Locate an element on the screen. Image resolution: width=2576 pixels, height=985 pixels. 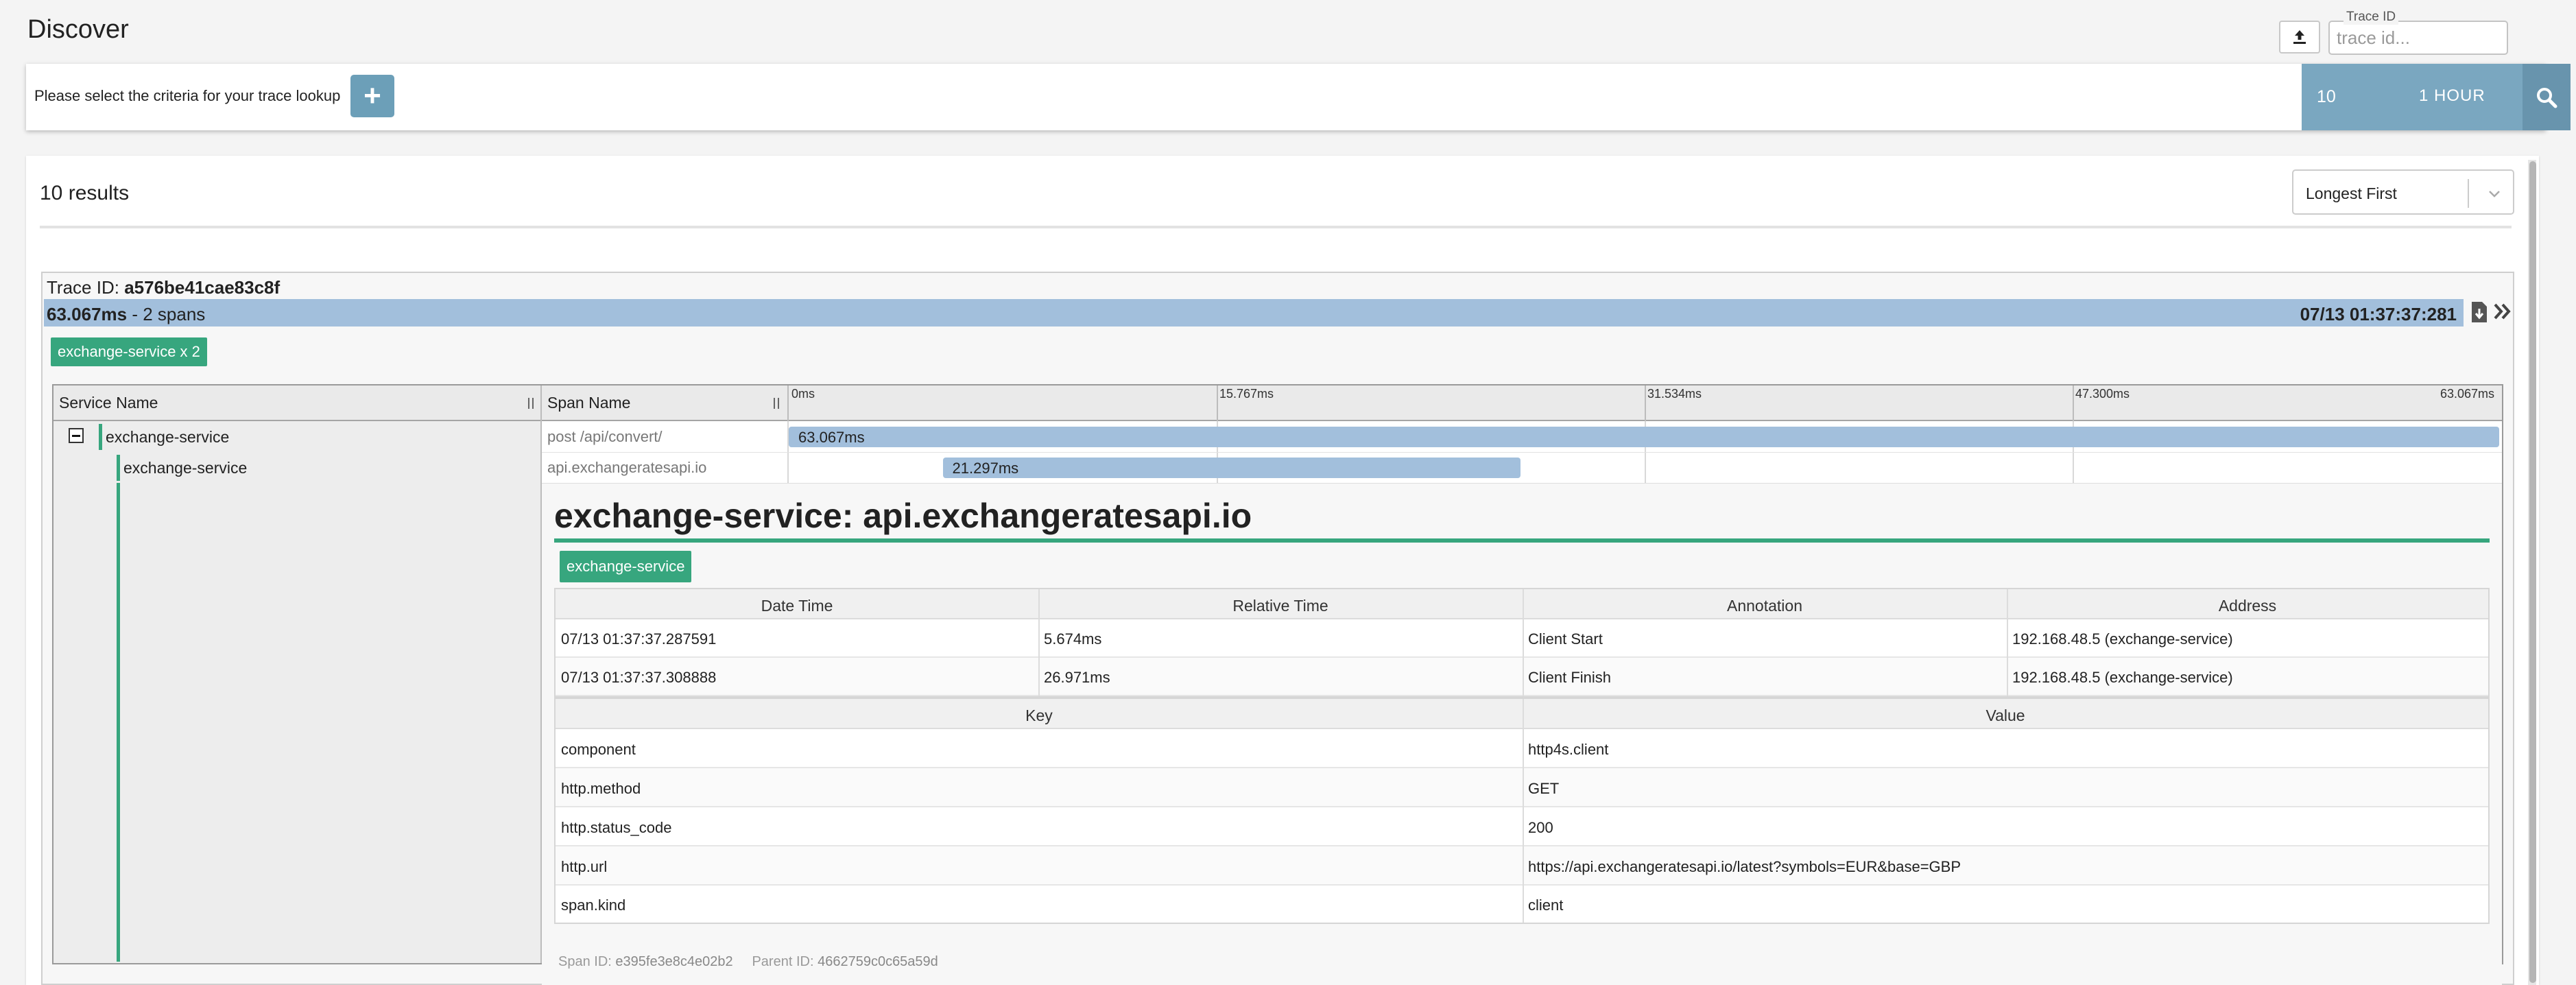
limit-value: 10 is located at coordinates (2326, 97).